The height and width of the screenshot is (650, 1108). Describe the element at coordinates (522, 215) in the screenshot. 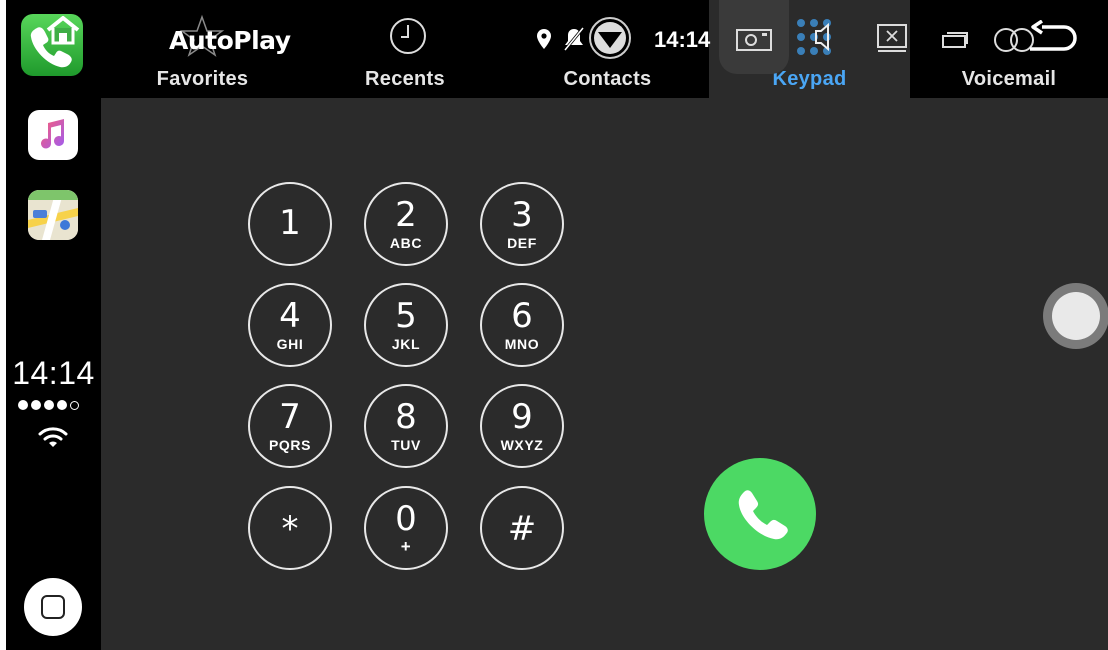

I see `key-digit: 3` at that location.